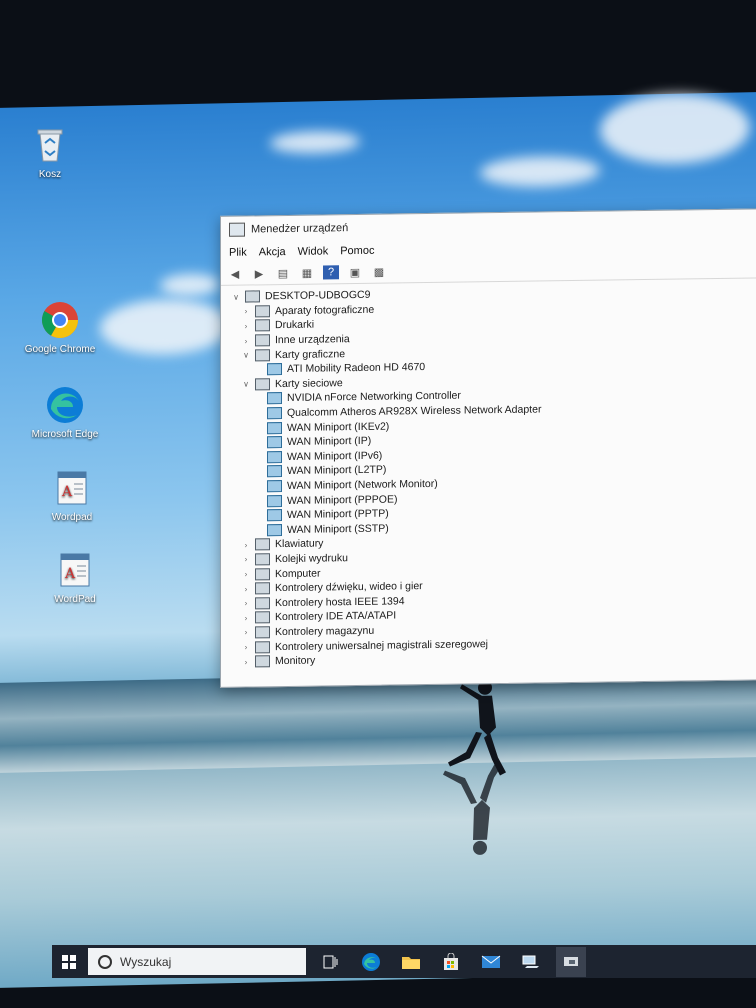  I want to click on desktop-icon-chrome: Google Chrome, so click(60, 327).